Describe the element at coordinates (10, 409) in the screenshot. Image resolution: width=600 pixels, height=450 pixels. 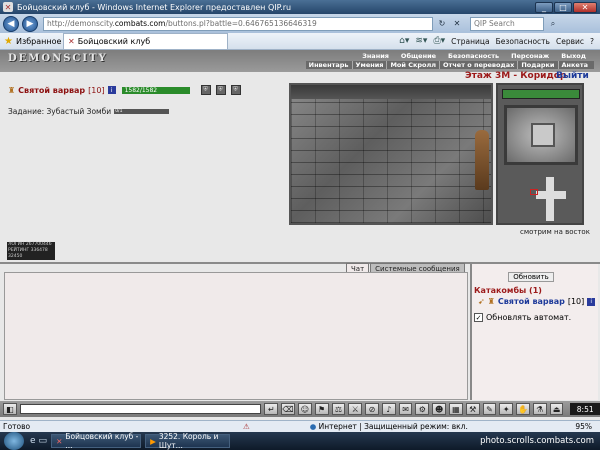
I see `chat-mode-icon: ◧` at that location.